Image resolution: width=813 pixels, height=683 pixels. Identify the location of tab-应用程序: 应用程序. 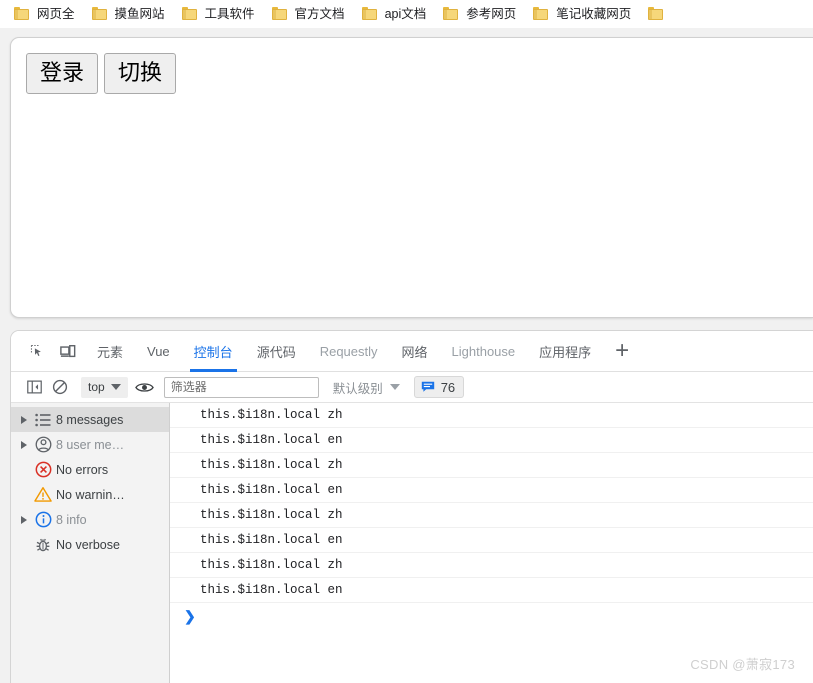
(565, 351).